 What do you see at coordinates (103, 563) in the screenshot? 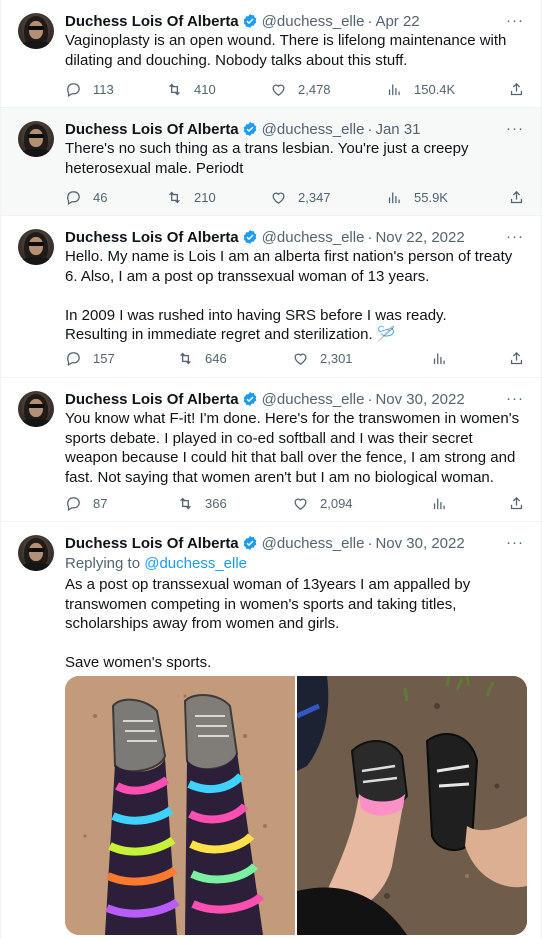
I see `replying-to-label: Replying to` at bounding box center [103, 563].